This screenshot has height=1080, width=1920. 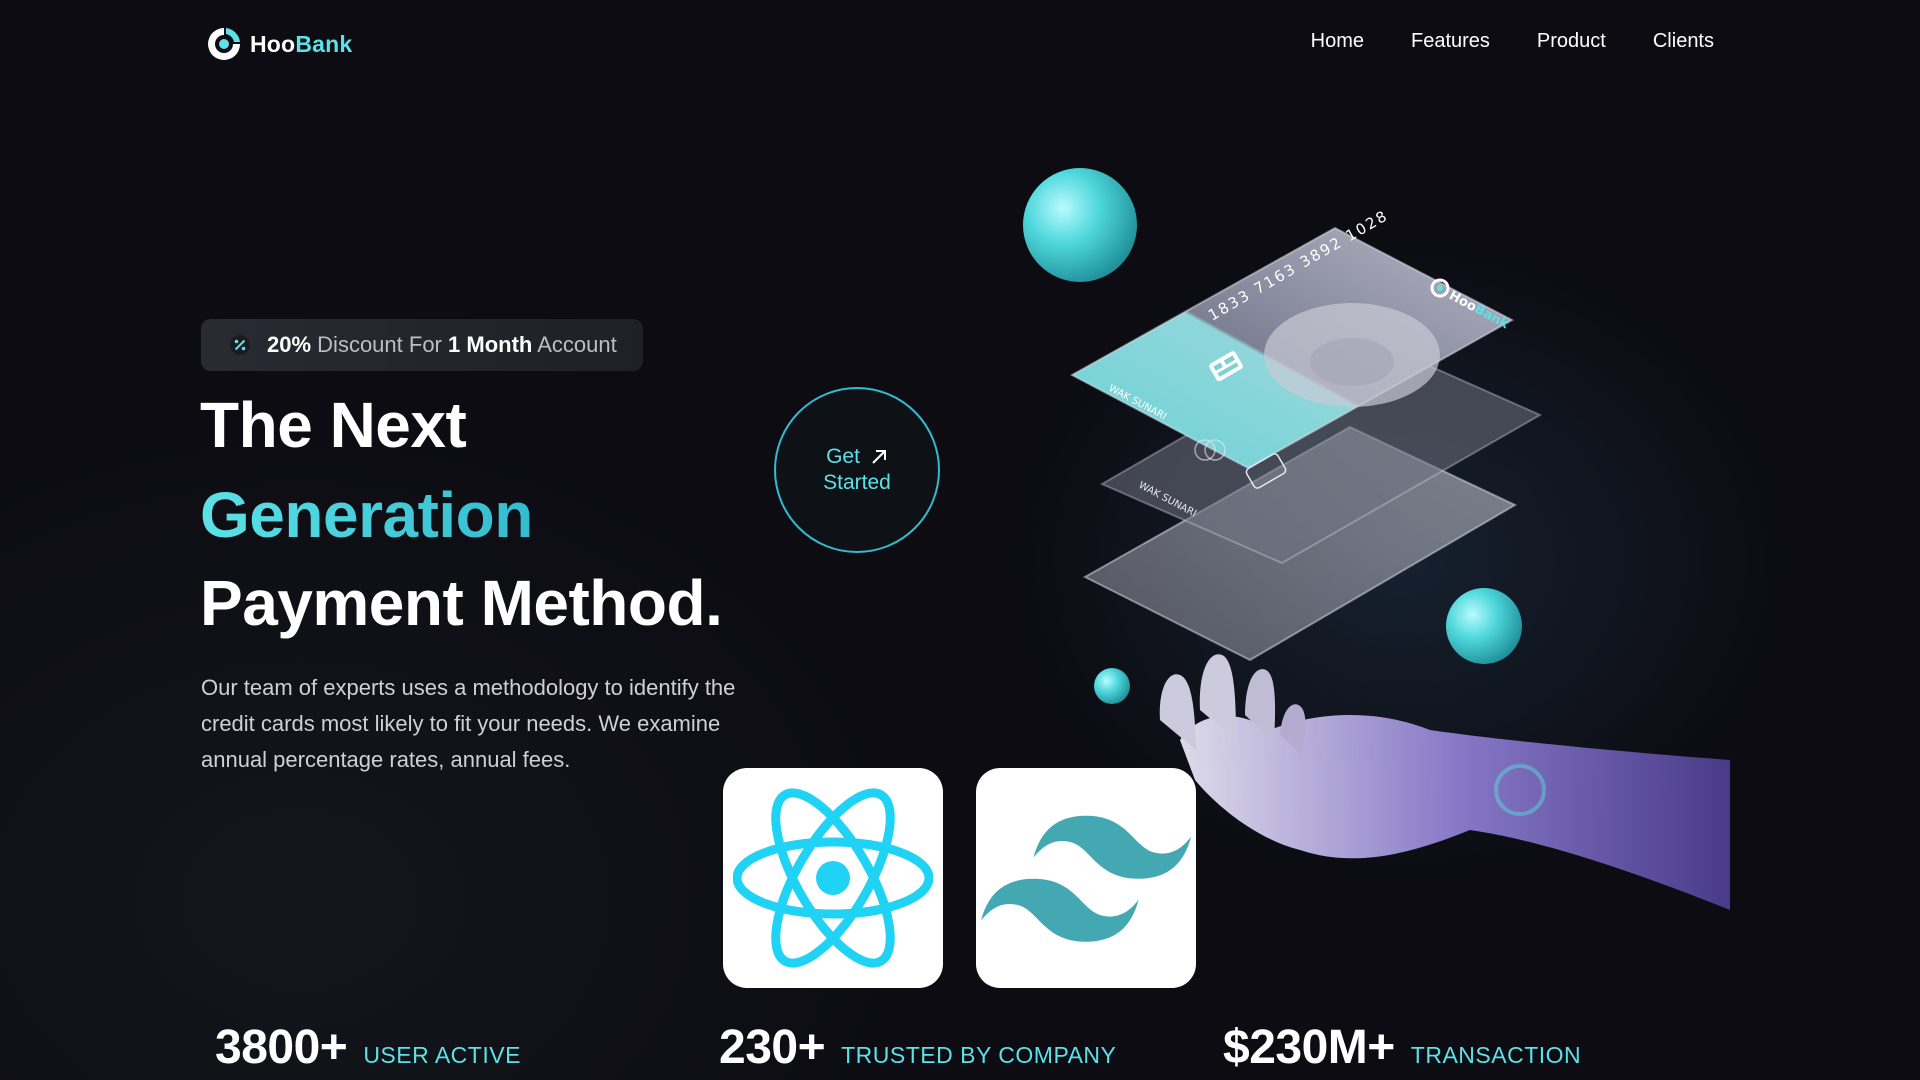 What do you see at coordinates (442, 344) in the screenshot?
I see `discount-text: 20% Discount For 1 Month Account` at bounding box center [442, 344].